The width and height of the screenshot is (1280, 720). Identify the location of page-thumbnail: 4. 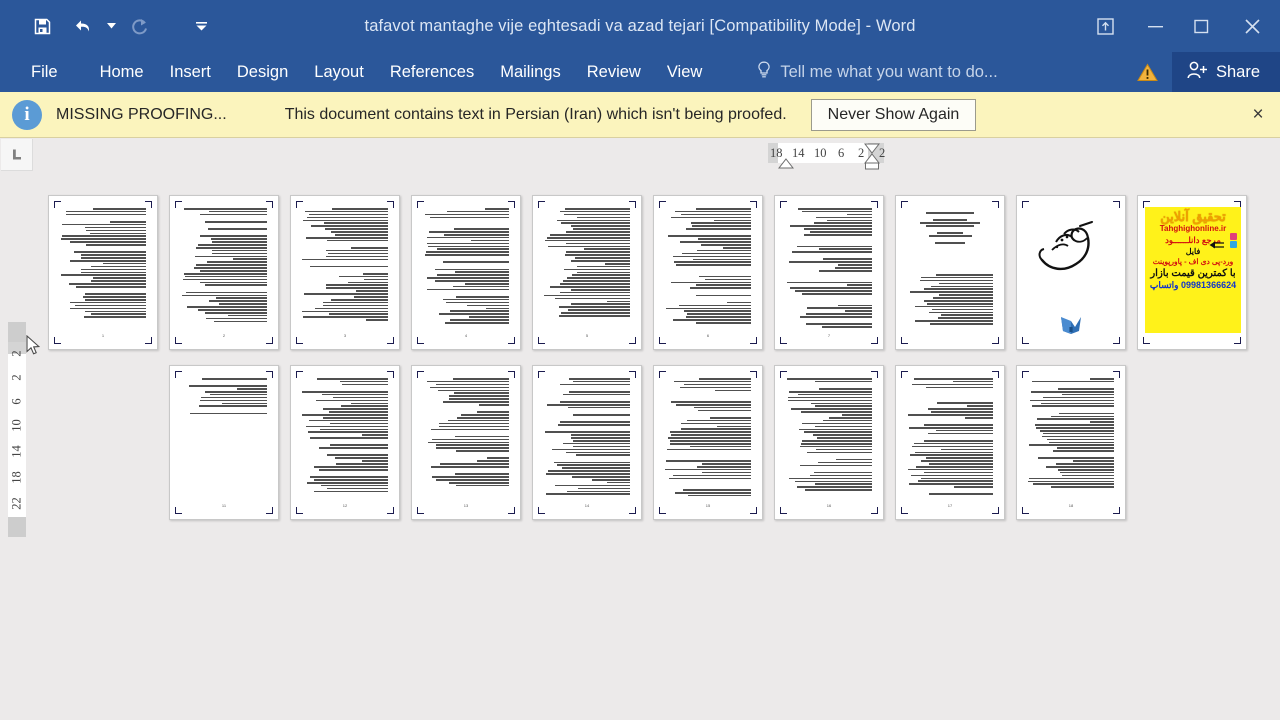
(466, 272).